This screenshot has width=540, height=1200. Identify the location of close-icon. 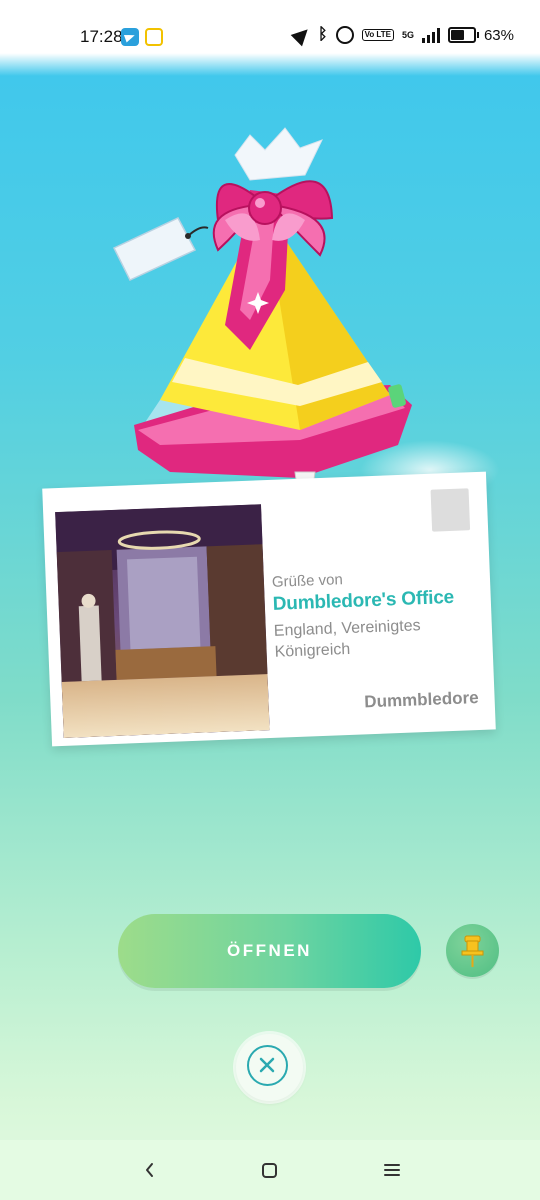
(267, 1065).